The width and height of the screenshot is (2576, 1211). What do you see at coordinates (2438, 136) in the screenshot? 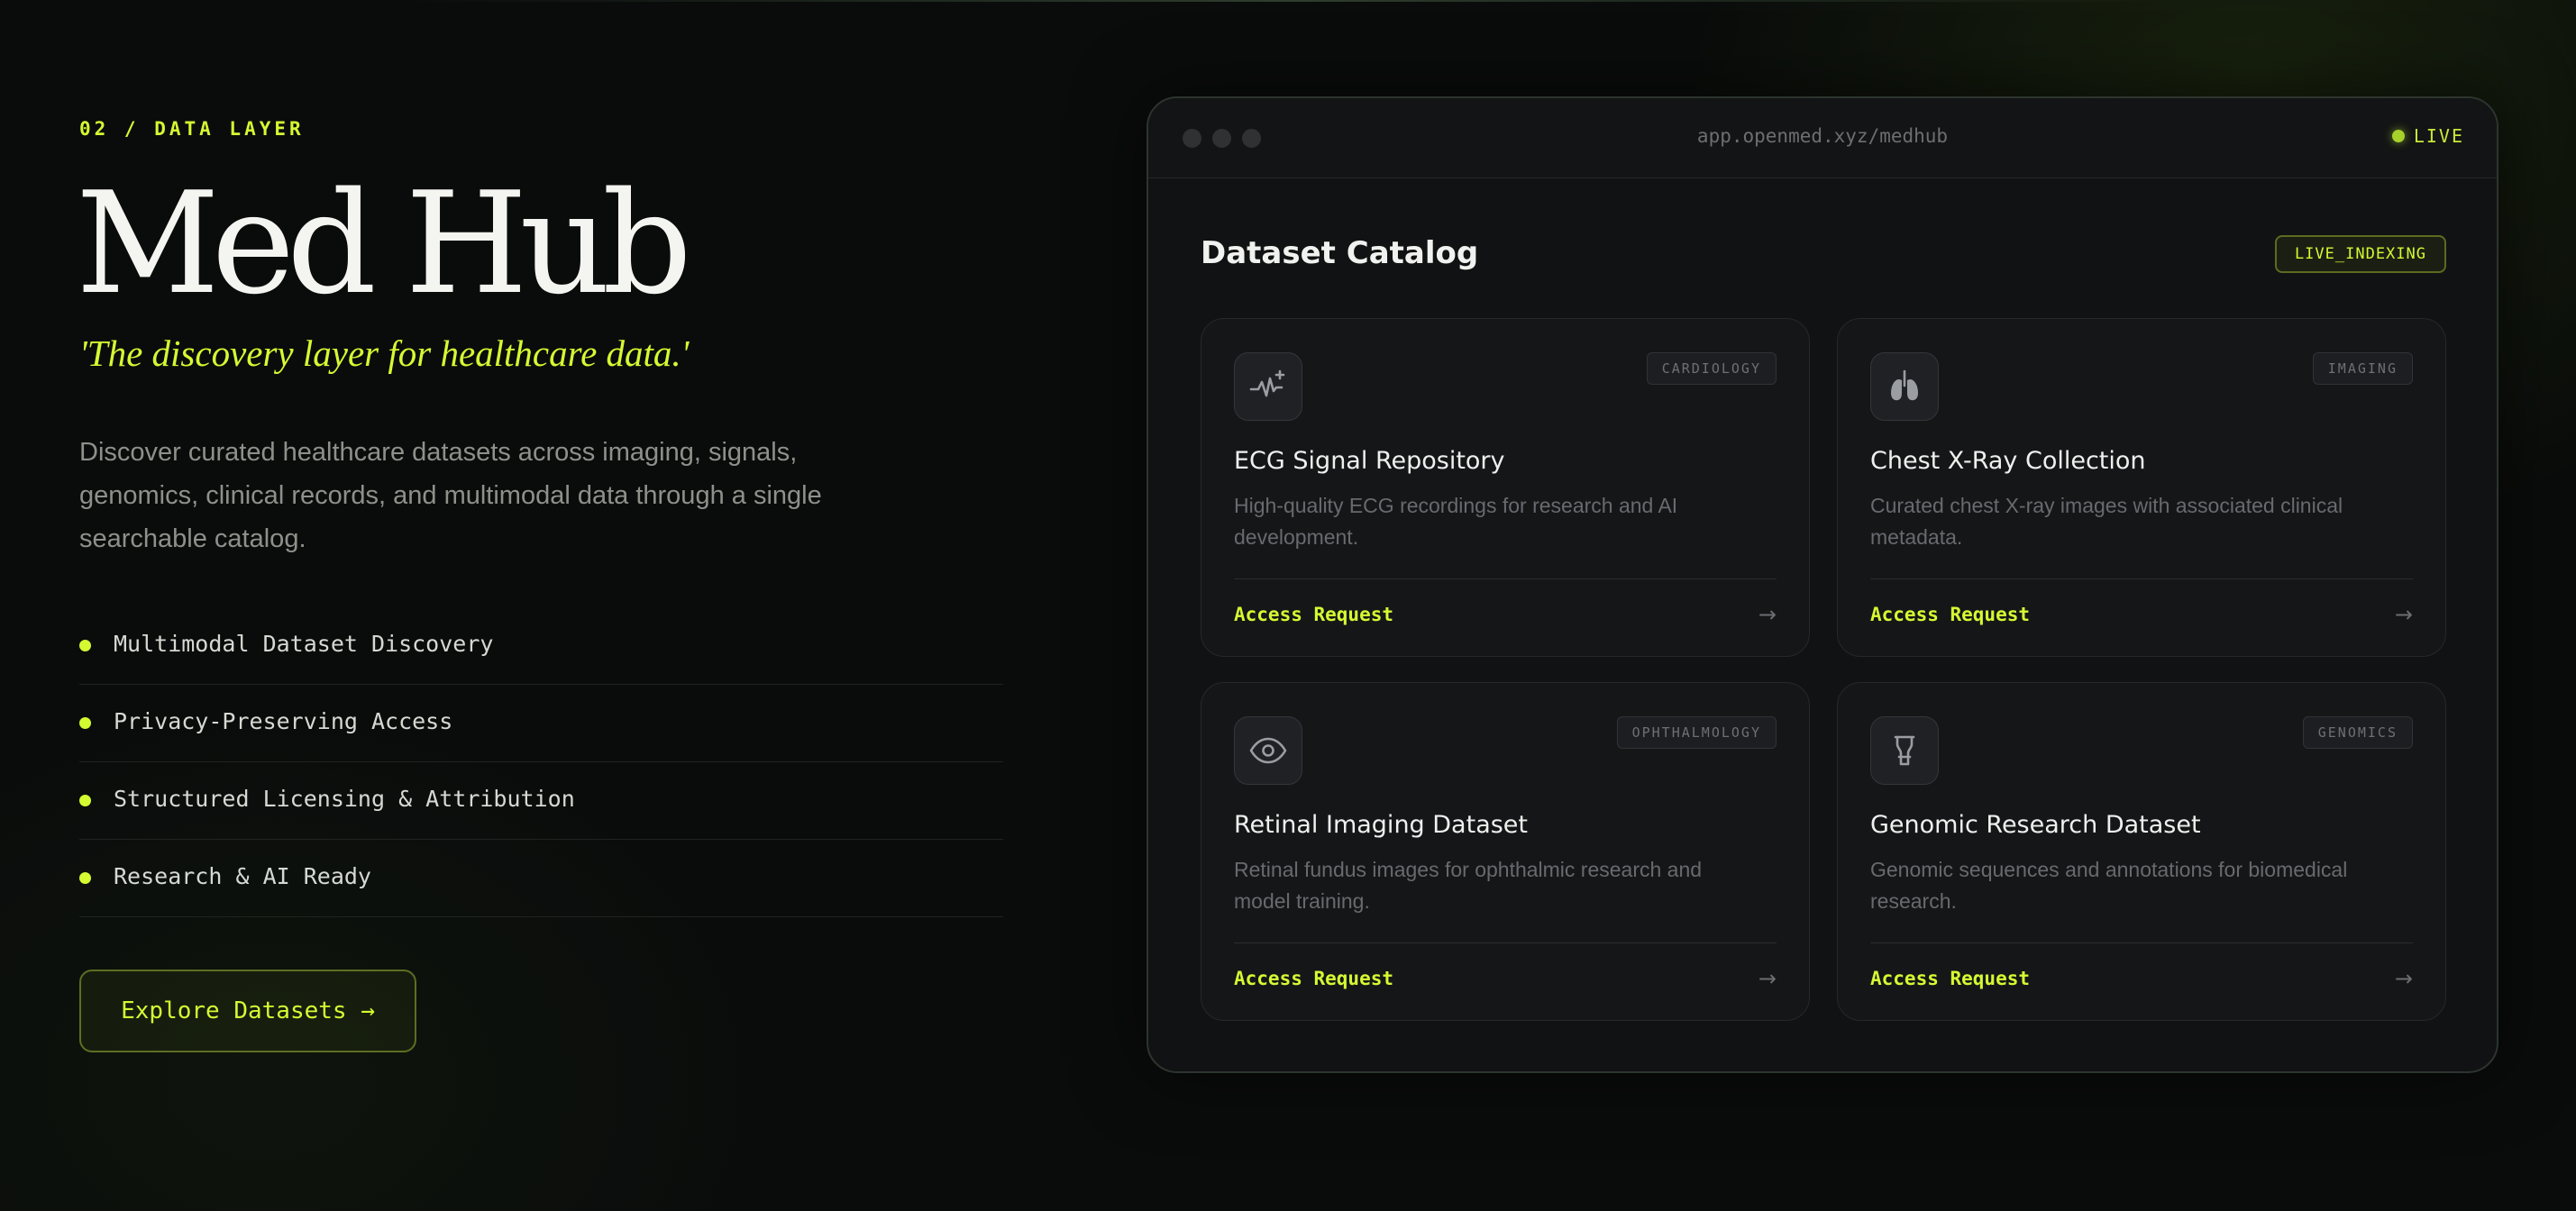
I see `live-label: LIVE` at bounding box center [2438, 136].